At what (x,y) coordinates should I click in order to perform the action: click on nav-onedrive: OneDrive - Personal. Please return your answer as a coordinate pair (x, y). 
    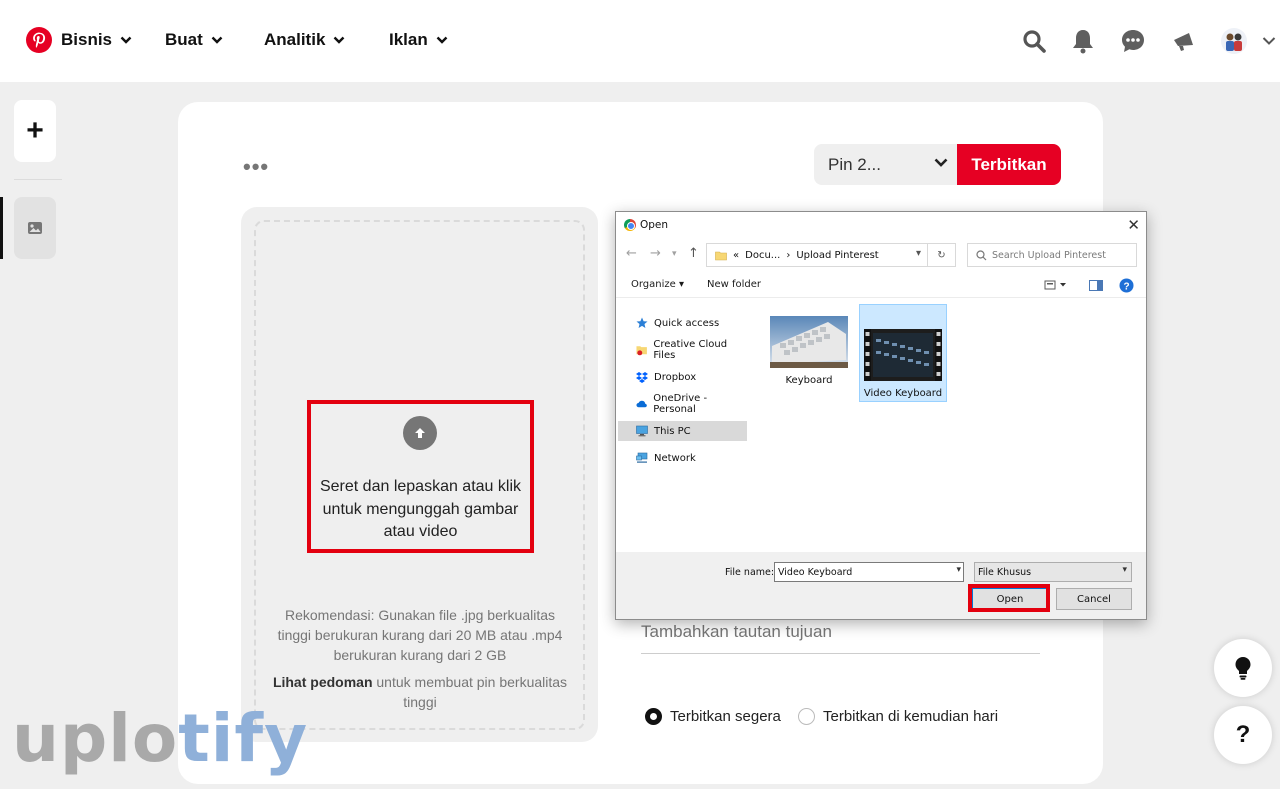
    Looking at the image, I should click on (682, 404).